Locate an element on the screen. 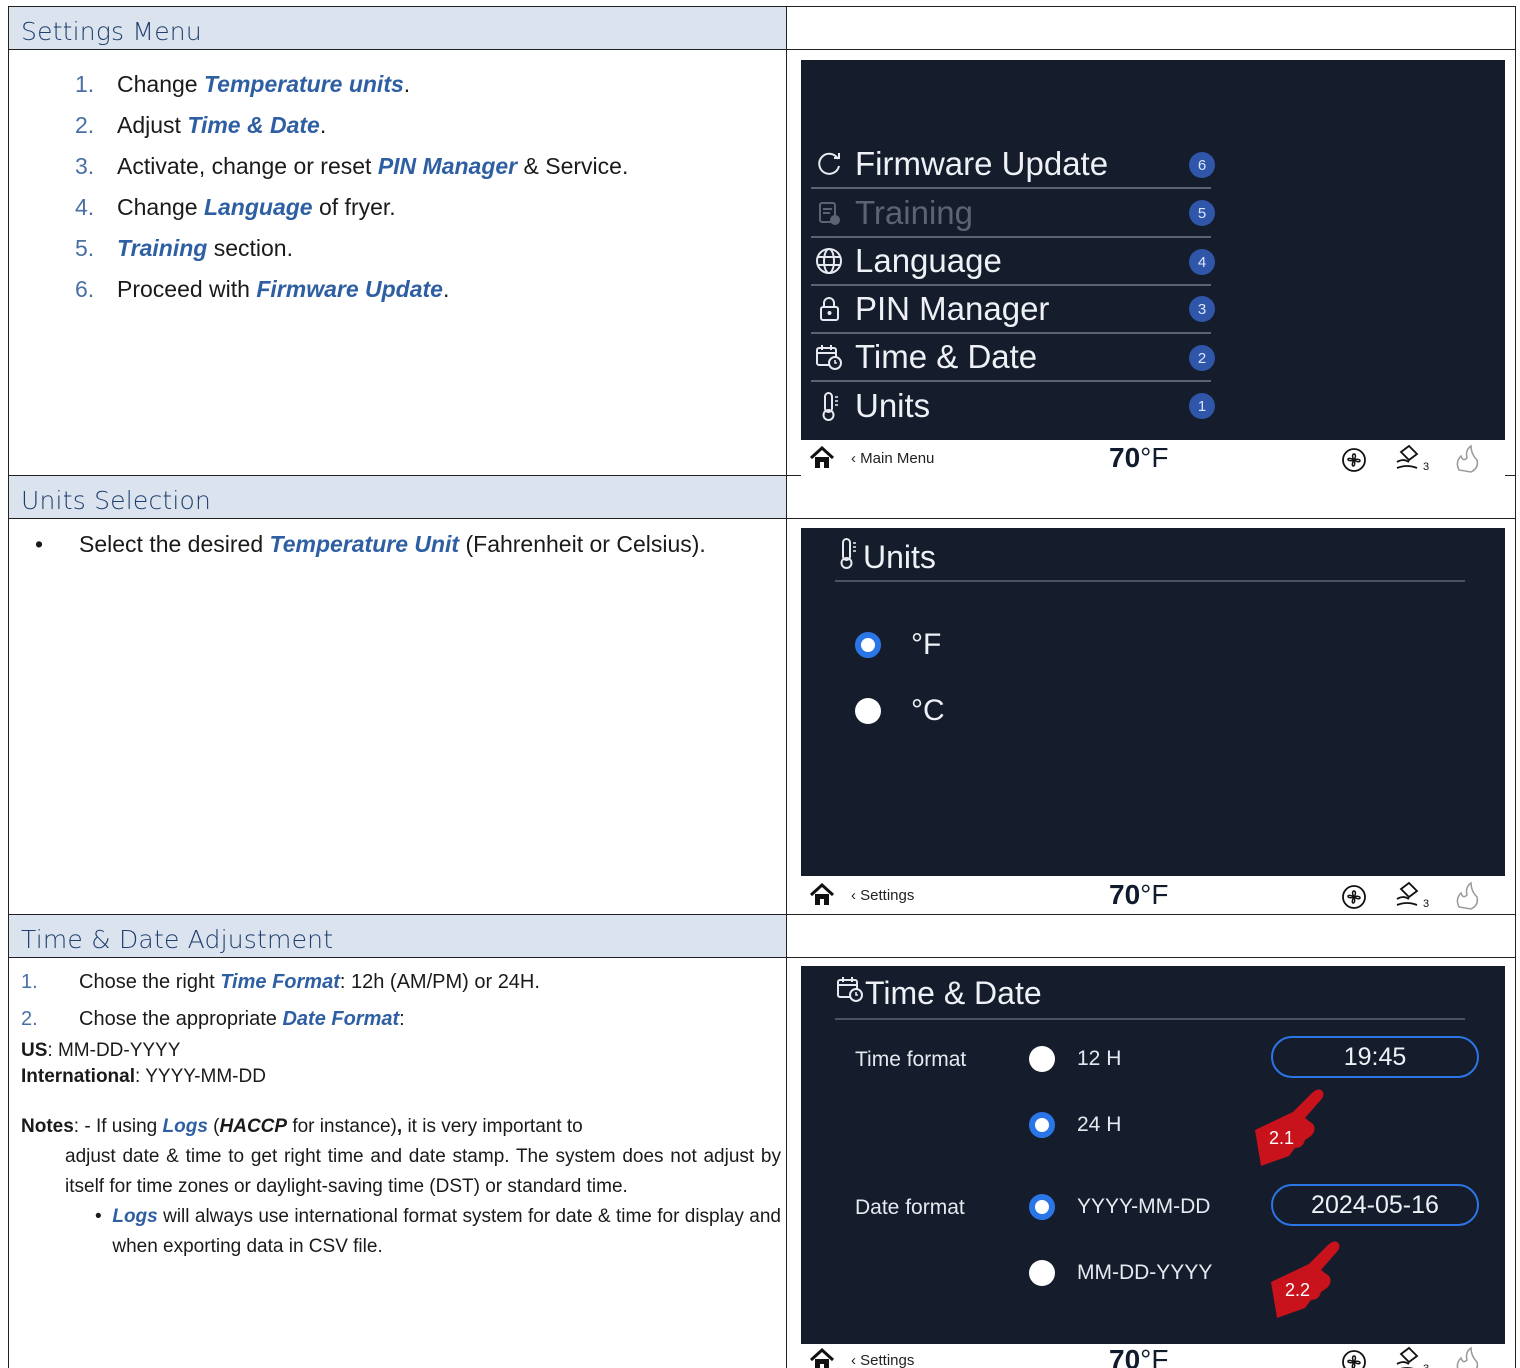 Image resolution: width=1520 pixels, height=1368 pixels. callout-badge: 1 is located at coordinates (1202, 406).